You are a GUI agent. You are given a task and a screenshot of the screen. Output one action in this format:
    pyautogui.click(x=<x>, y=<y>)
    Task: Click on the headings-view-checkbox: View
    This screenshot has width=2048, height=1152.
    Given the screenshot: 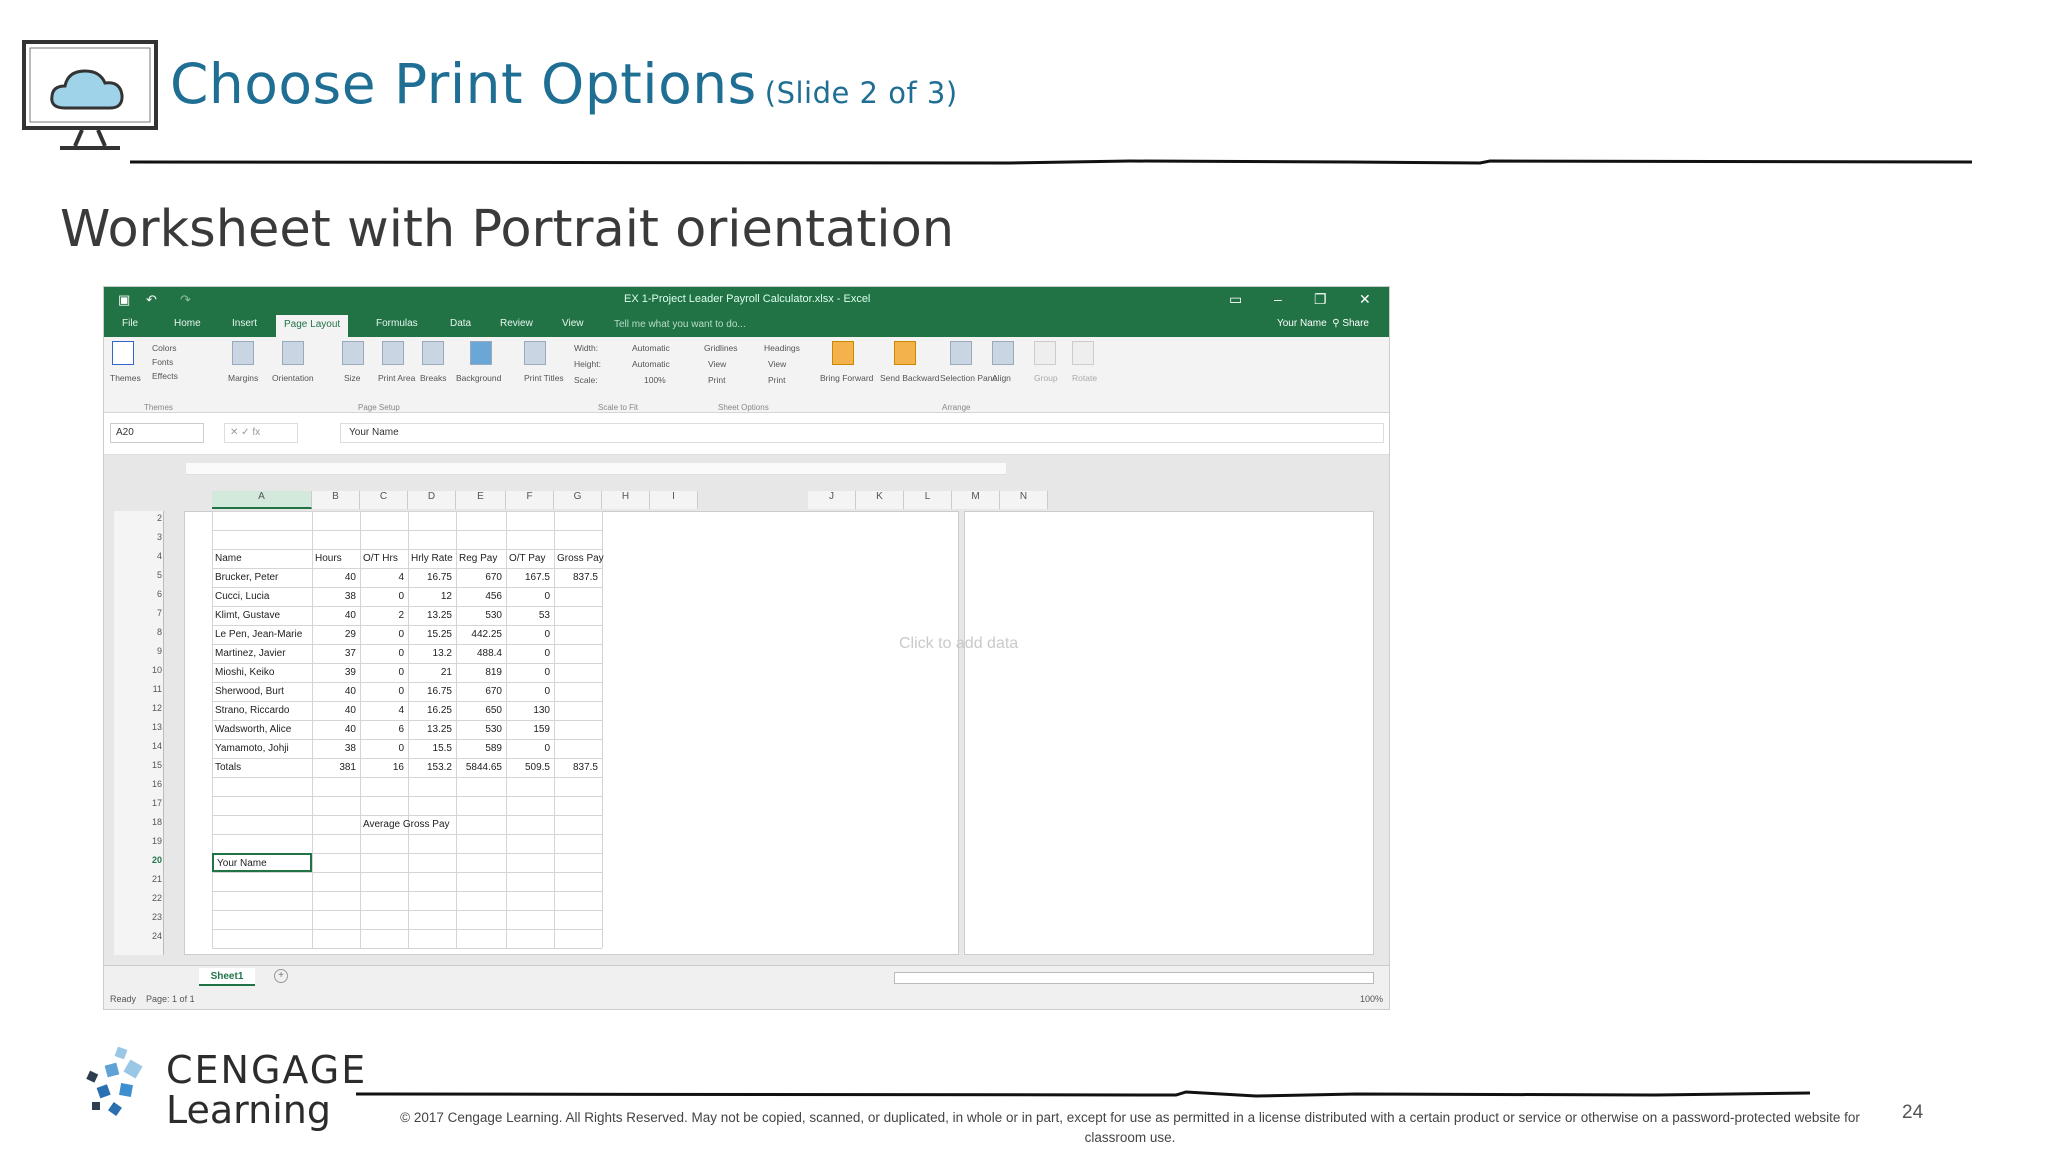 What is the action you would take?
    pyautogui.click(x=777, y=364)
    